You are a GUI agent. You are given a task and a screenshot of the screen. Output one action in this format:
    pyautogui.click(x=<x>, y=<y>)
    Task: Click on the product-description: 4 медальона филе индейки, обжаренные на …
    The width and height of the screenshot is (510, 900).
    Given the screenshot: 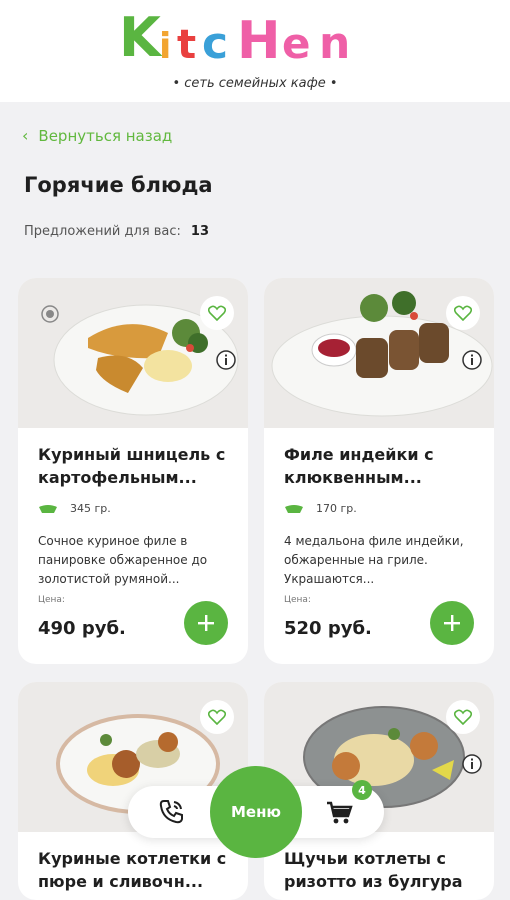 What is the action you would take?
    pyautogui.click(x=374, y=560)
    